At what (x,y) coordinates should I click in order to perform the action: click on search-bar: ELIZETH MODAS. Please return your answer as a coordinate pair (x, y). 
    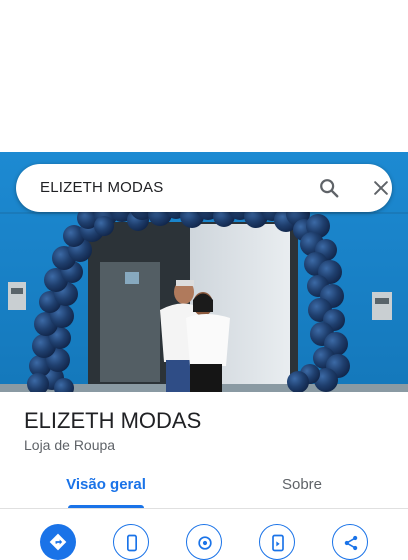
    Looking at the image, I should click on (204, 188).